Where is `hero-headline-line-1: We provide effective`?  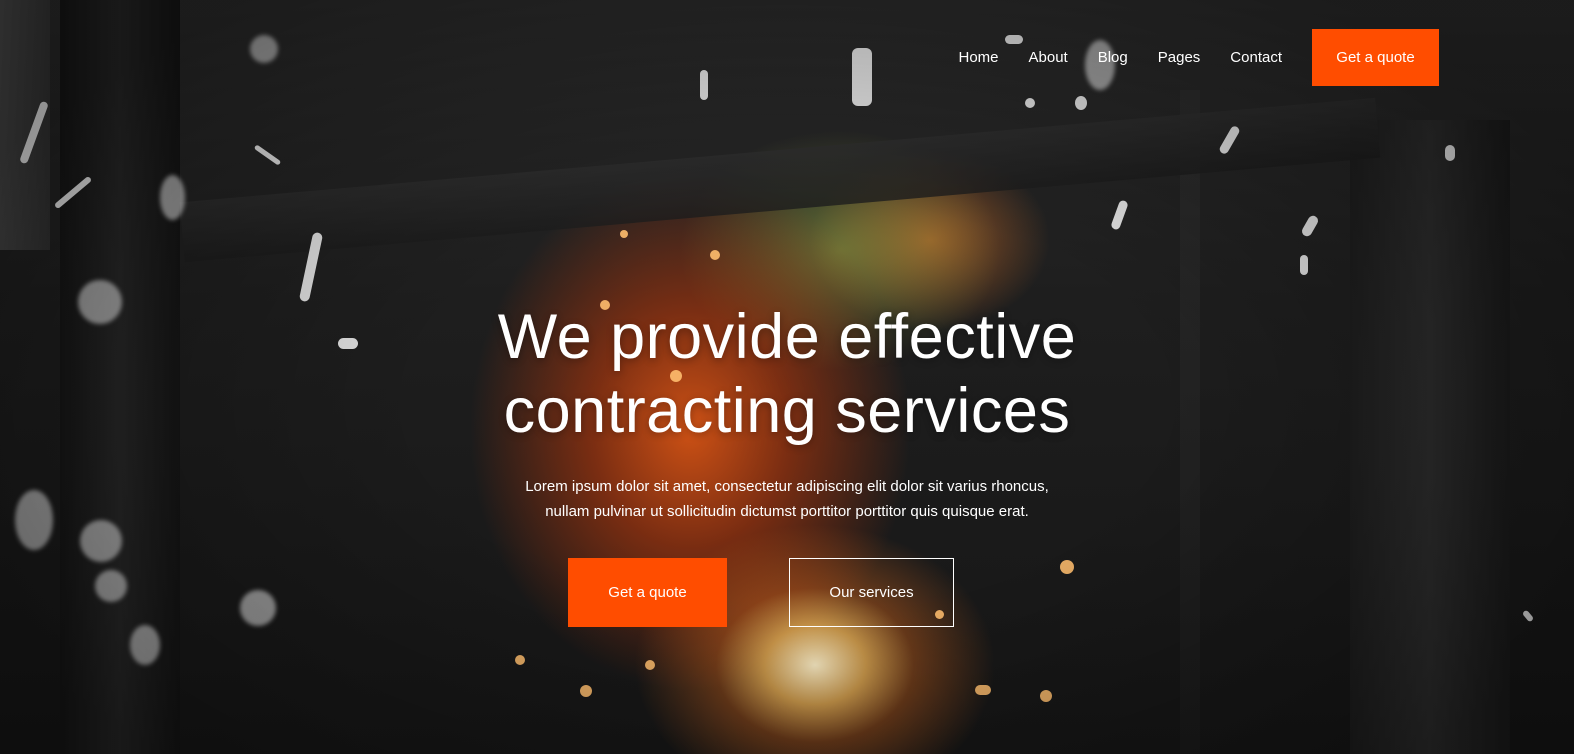 hero-headline-line-1: We provide effective is located at coordinates (787, 337).